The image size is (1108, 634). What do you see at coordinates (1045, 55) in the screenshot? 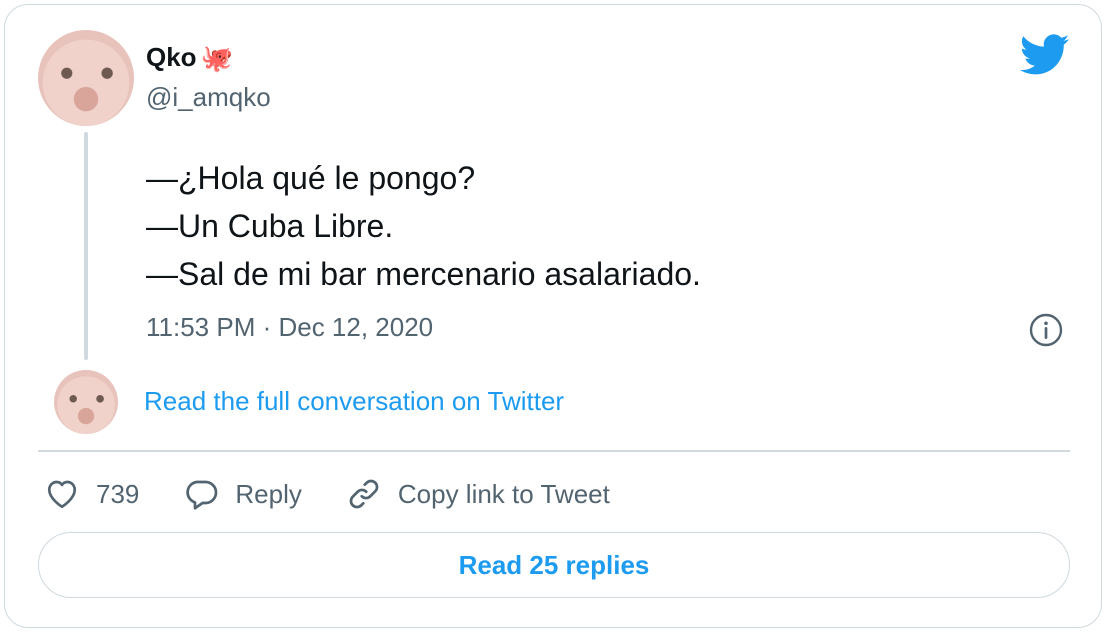
I see `twitter-bird-icon` at bounding box center [1045, 55].